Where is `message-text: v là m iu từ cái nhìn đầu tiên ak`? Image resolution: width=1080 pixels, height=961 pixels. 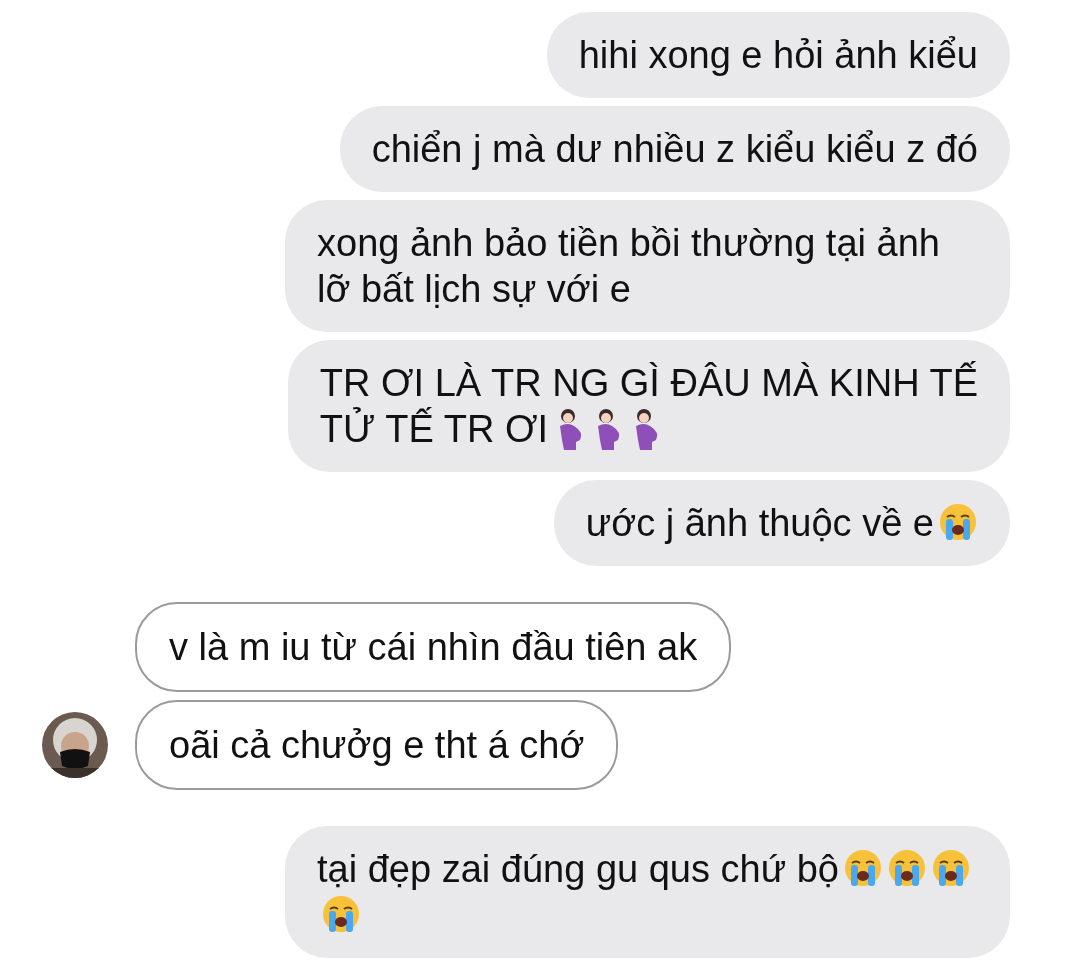
message-text: v là m iu từ cái nhìn đầu tiên ak is located at coordinates (433, 647).